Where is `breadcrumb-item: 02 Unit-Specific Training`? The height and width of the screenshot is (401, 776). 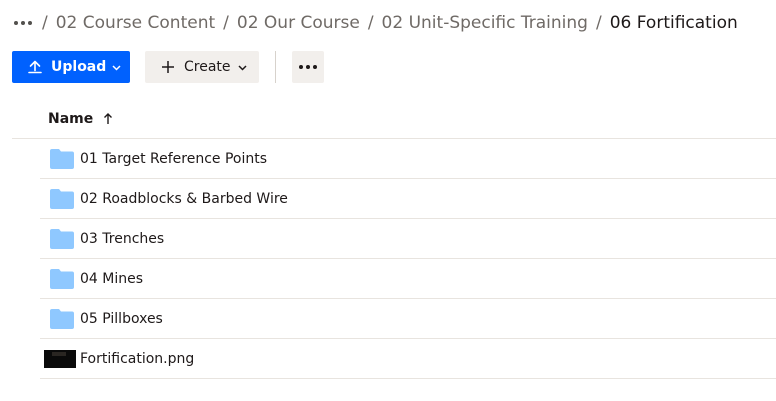 breadcrumb-item: 02 Unit-Specific Training is located at coordinates (485, 23).